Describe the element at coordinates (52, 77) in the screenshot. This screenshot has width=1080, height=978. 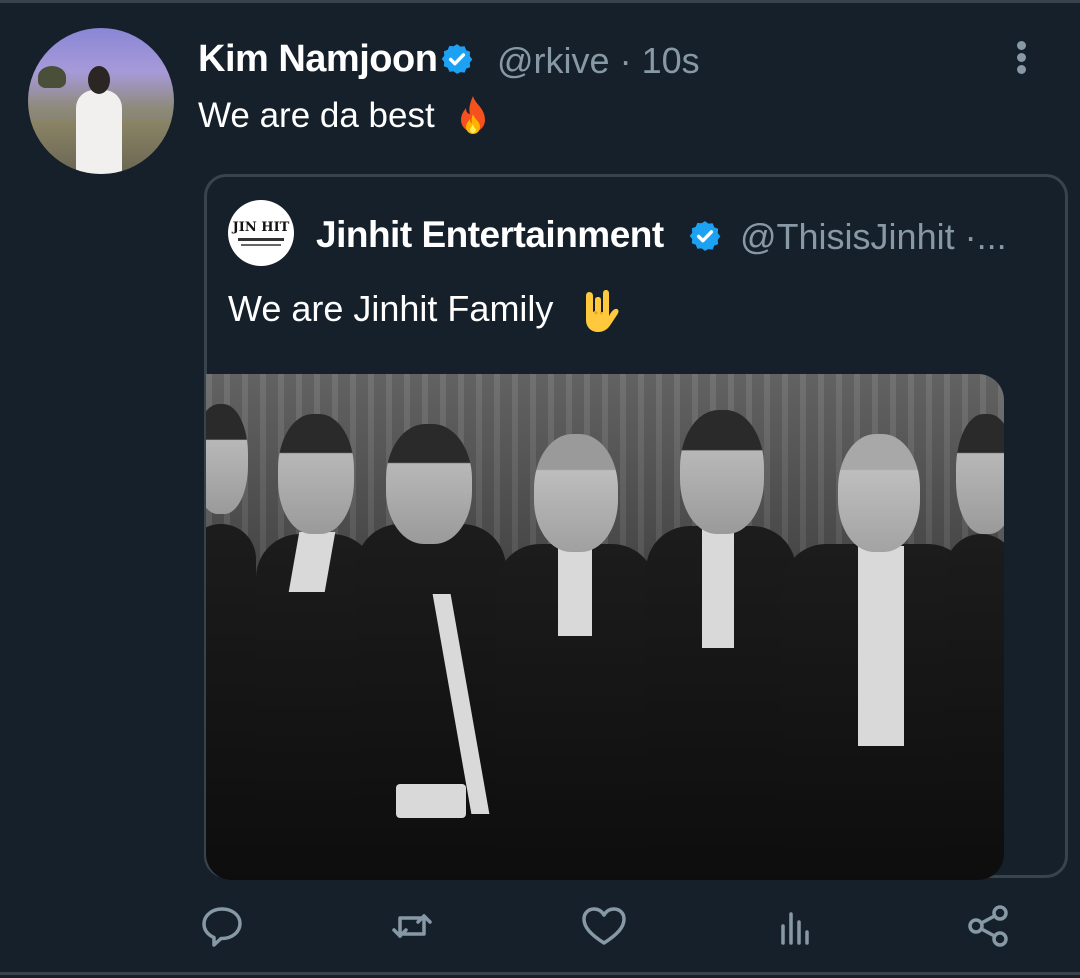
I see `avatar-tree` at that location.